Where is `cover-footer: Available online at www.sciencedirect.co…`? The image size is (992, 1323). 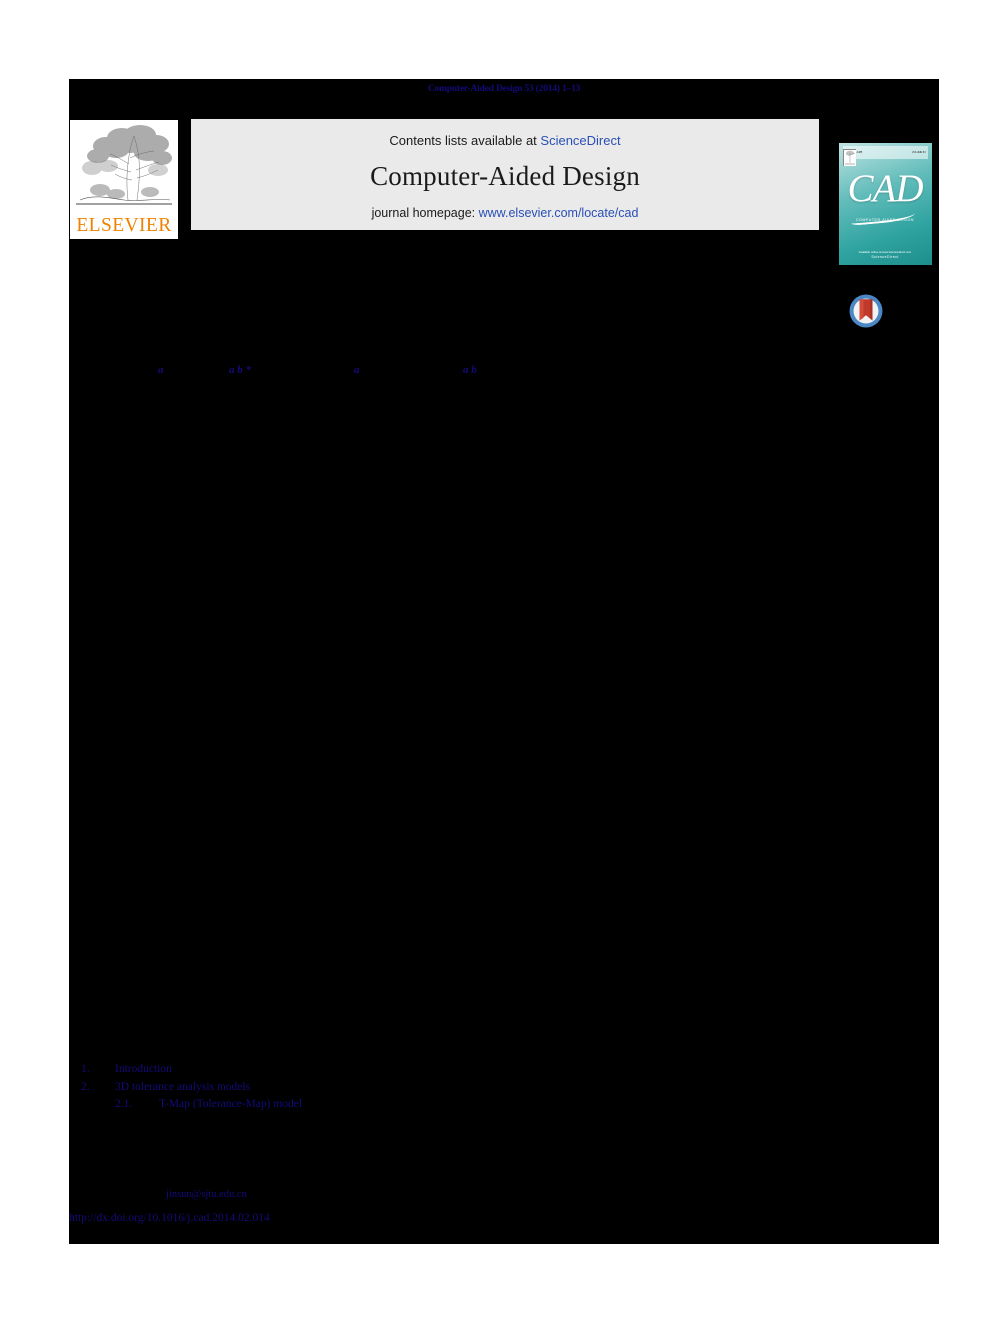 cover-footer: Available online at www.sciencedirect.co… is located at coordinates (885, 254).